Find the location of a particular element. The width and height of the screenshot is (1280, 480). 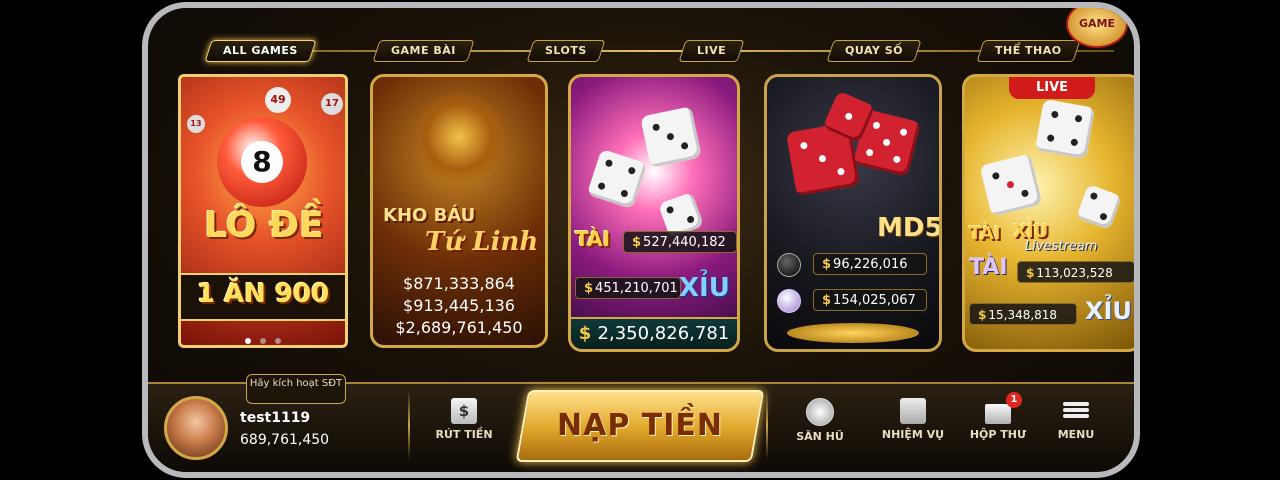

mail-icon is located at coordinates (998, 414).